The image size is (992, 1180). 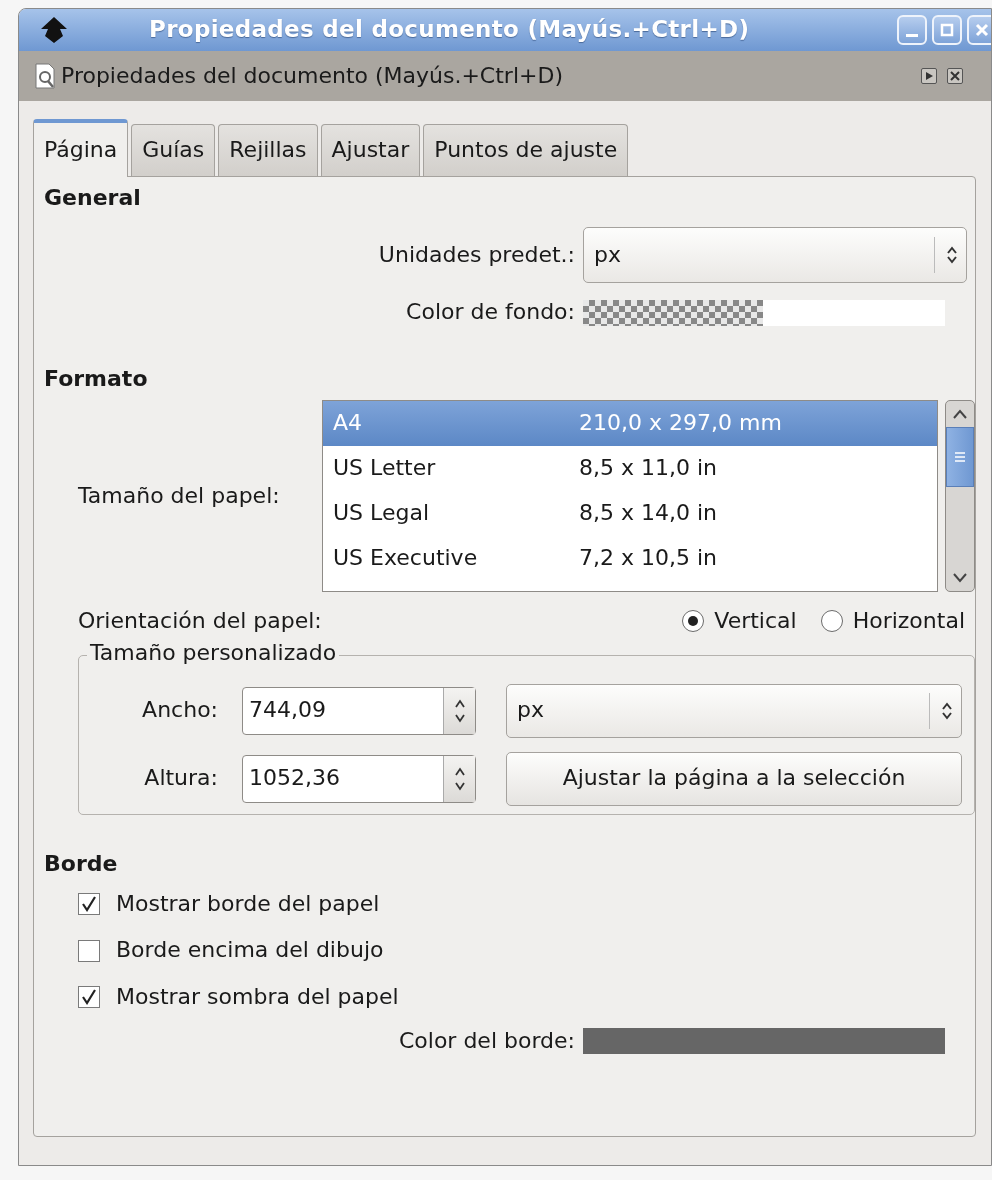 What do you see at coordinates (257, 997) in the screenshot?
I see `checkbox-label: Mostrar sombra del papel` at bounding box center [257, 997].